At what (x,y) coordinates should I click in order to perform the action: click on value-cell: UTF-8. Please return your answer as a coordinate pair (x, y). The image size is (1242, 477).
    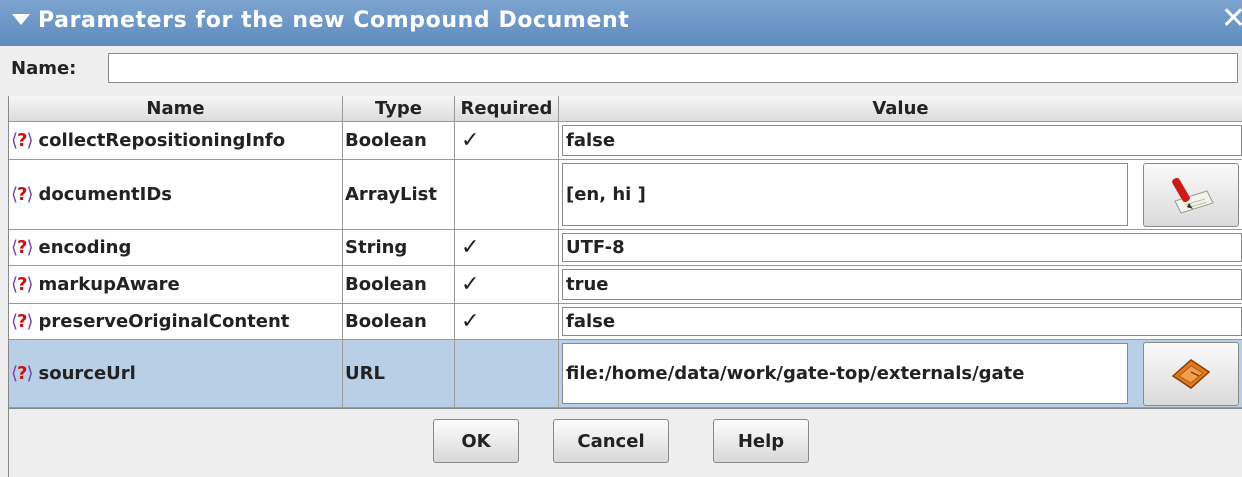
    Looking at the image, I should click on (900, 247).